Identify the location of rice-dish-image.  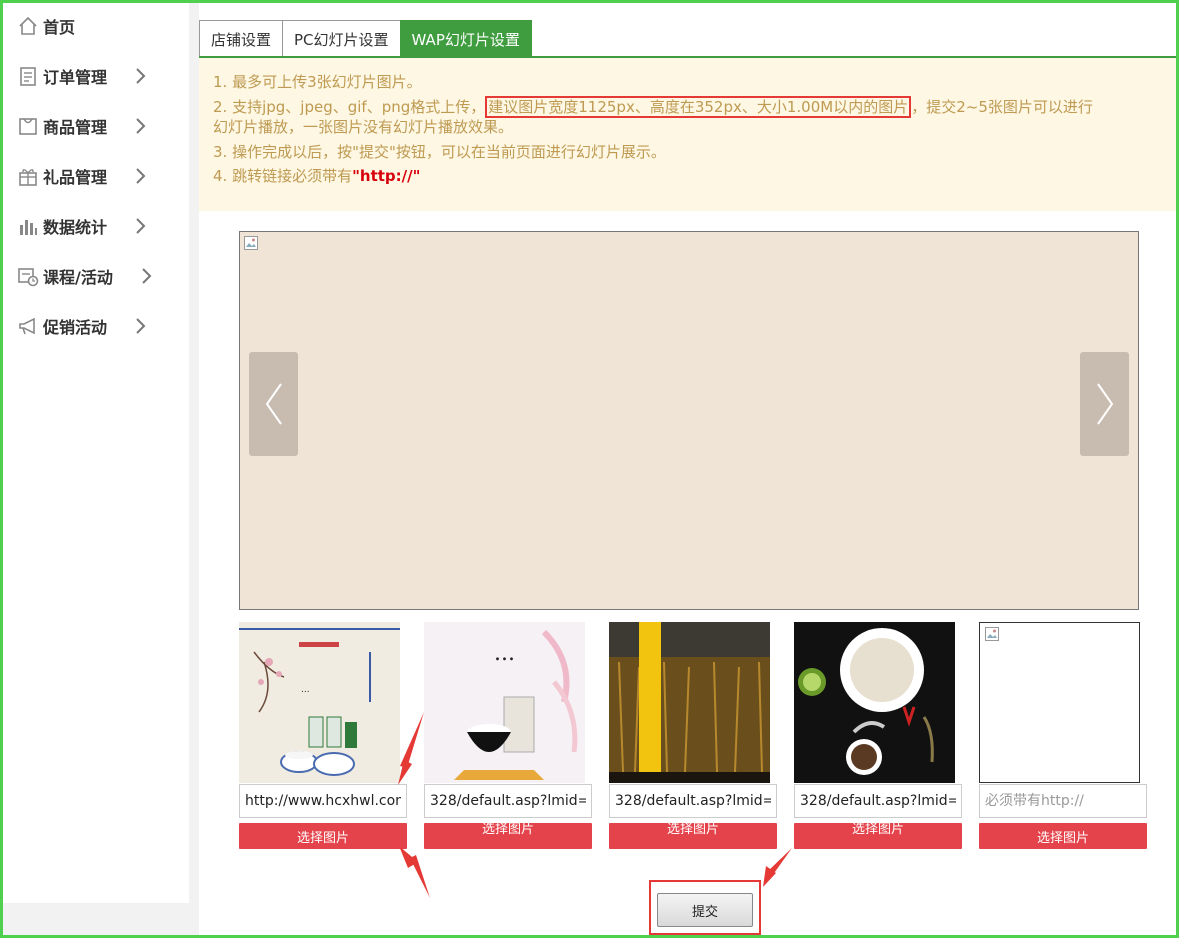
(874, 702).